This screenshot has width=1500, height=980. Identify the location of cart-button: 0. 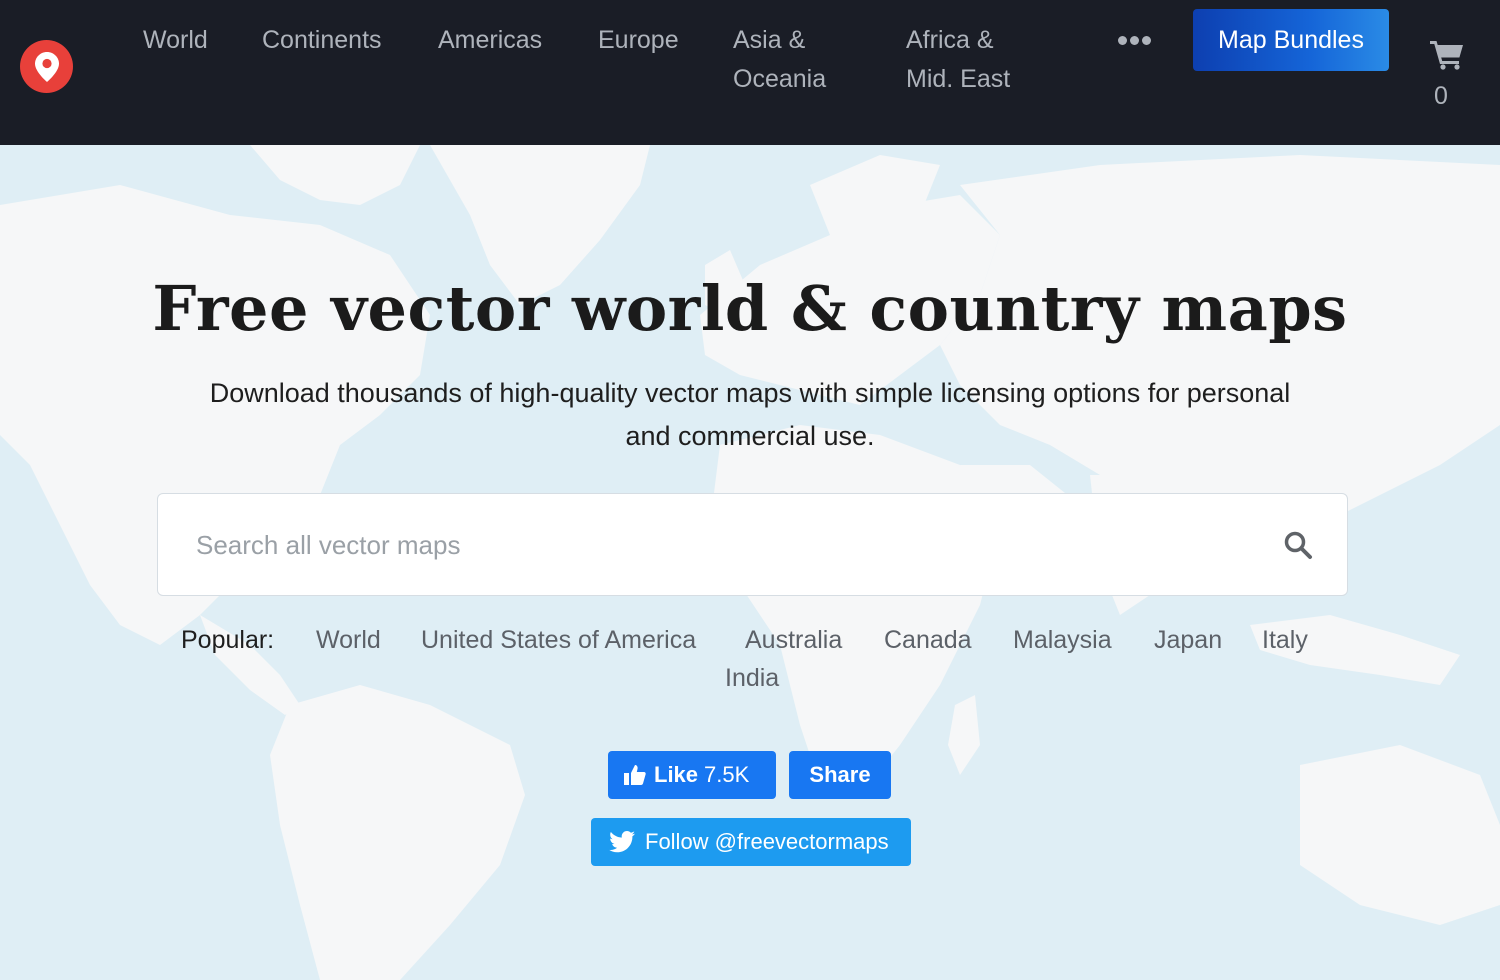
(1448, 80).